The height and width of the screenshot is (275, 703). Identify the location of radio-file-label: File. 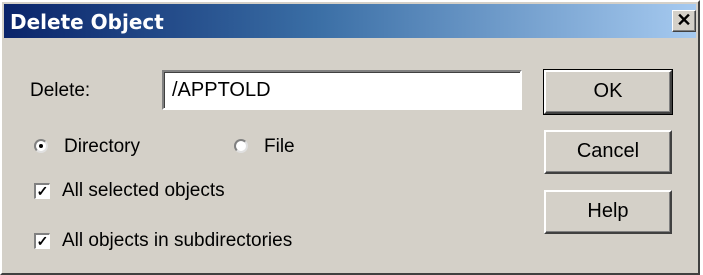
(279, 146).